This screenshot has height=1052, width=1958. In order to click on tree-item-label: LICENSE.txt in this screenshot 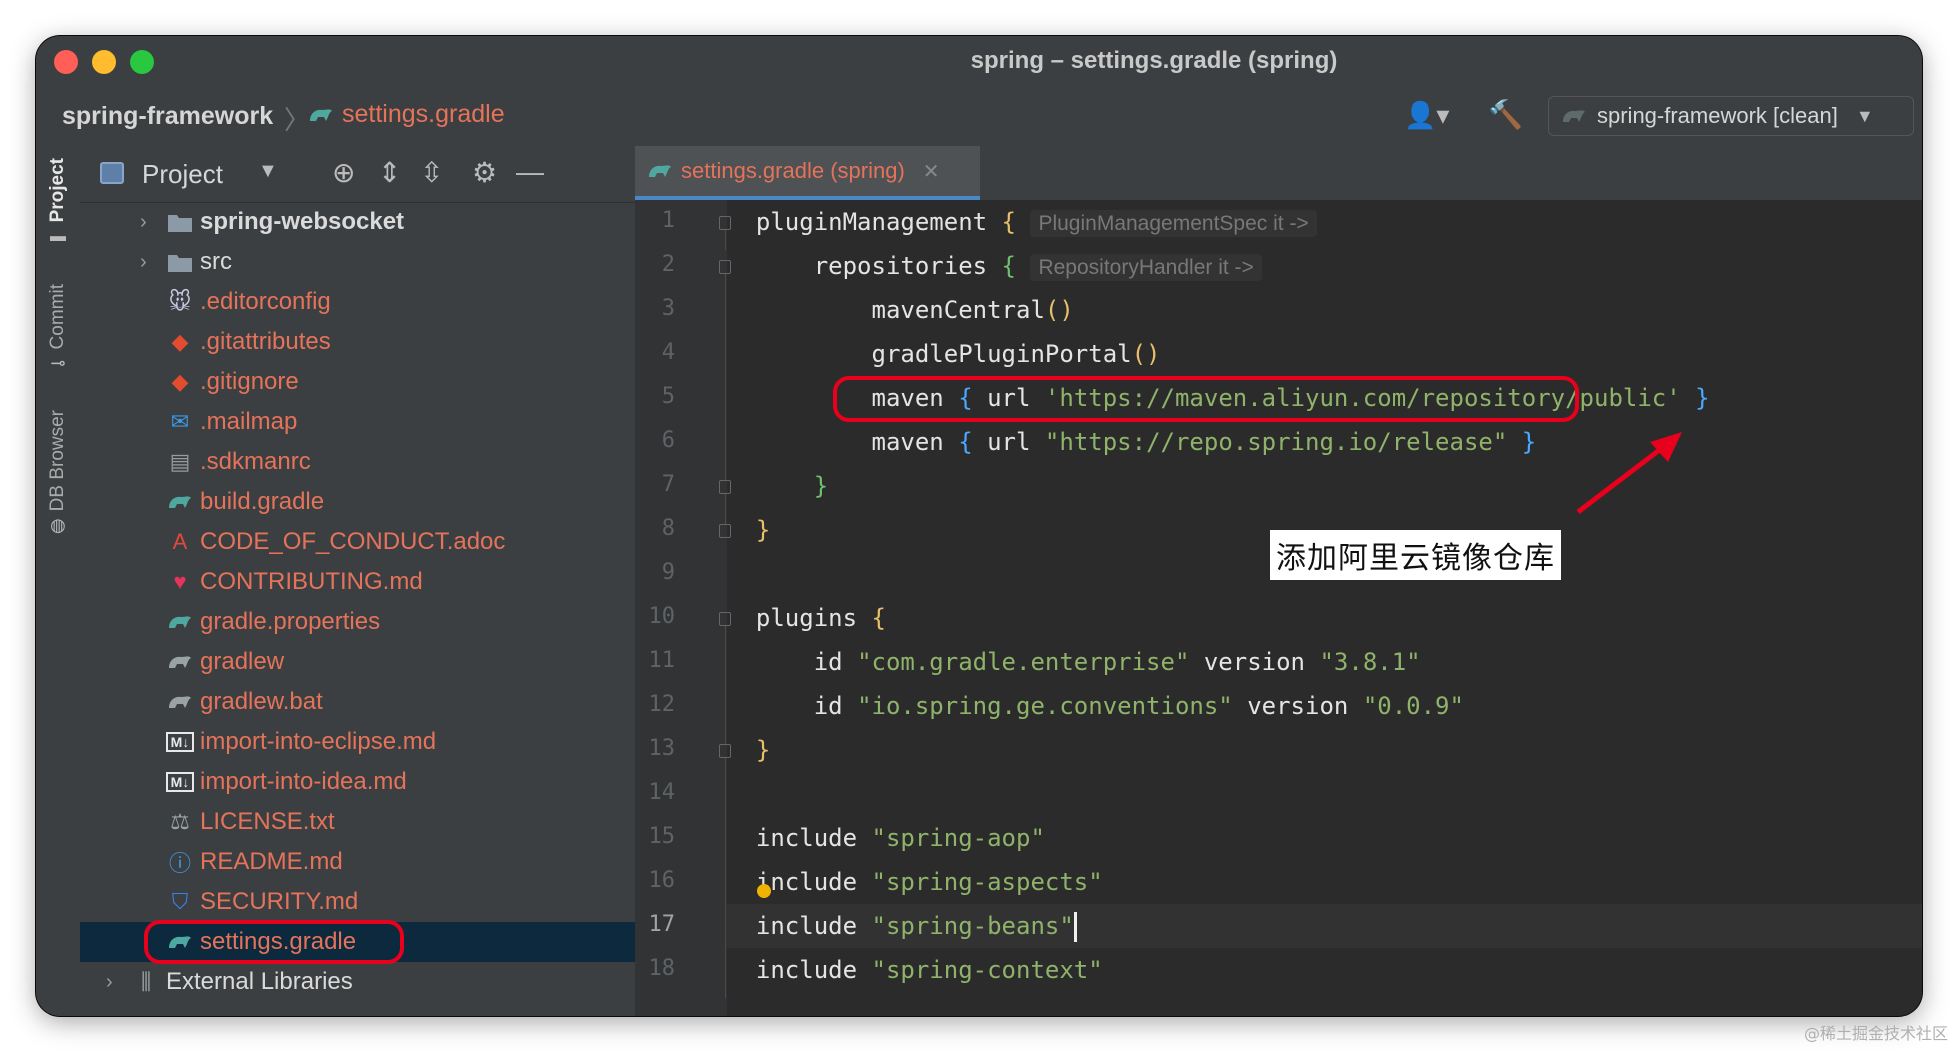, I will do `click(267, 821)`.